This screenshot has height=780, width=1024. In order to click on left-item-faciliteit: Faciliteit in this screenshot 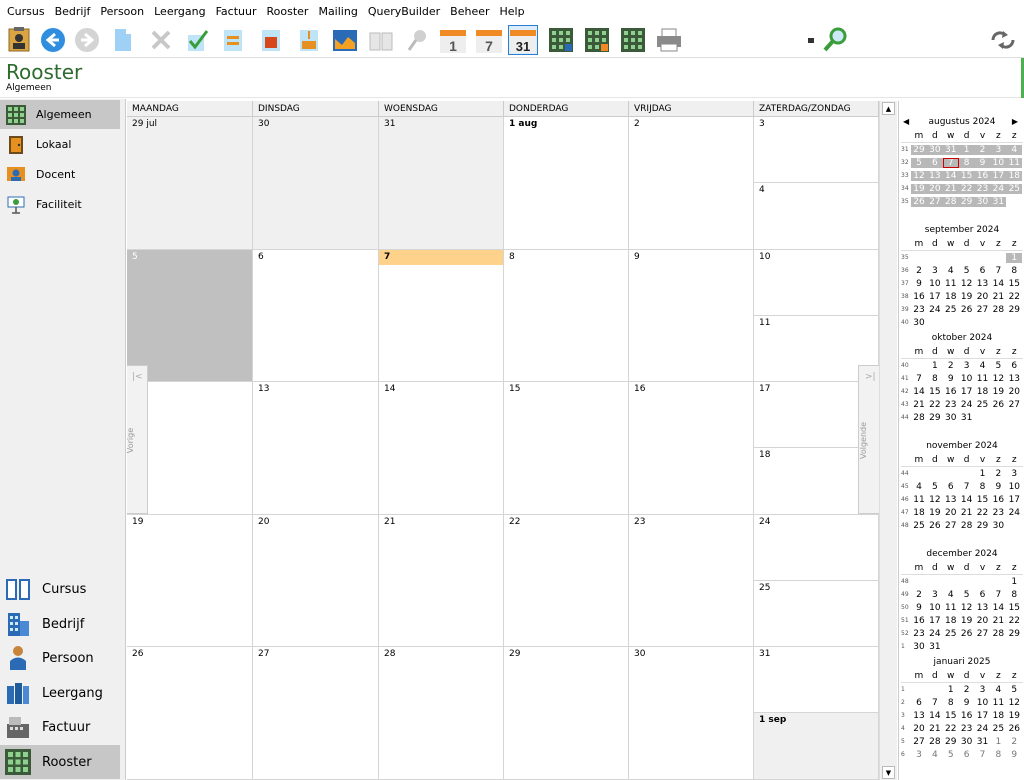, I will do `click(60, 204)`.